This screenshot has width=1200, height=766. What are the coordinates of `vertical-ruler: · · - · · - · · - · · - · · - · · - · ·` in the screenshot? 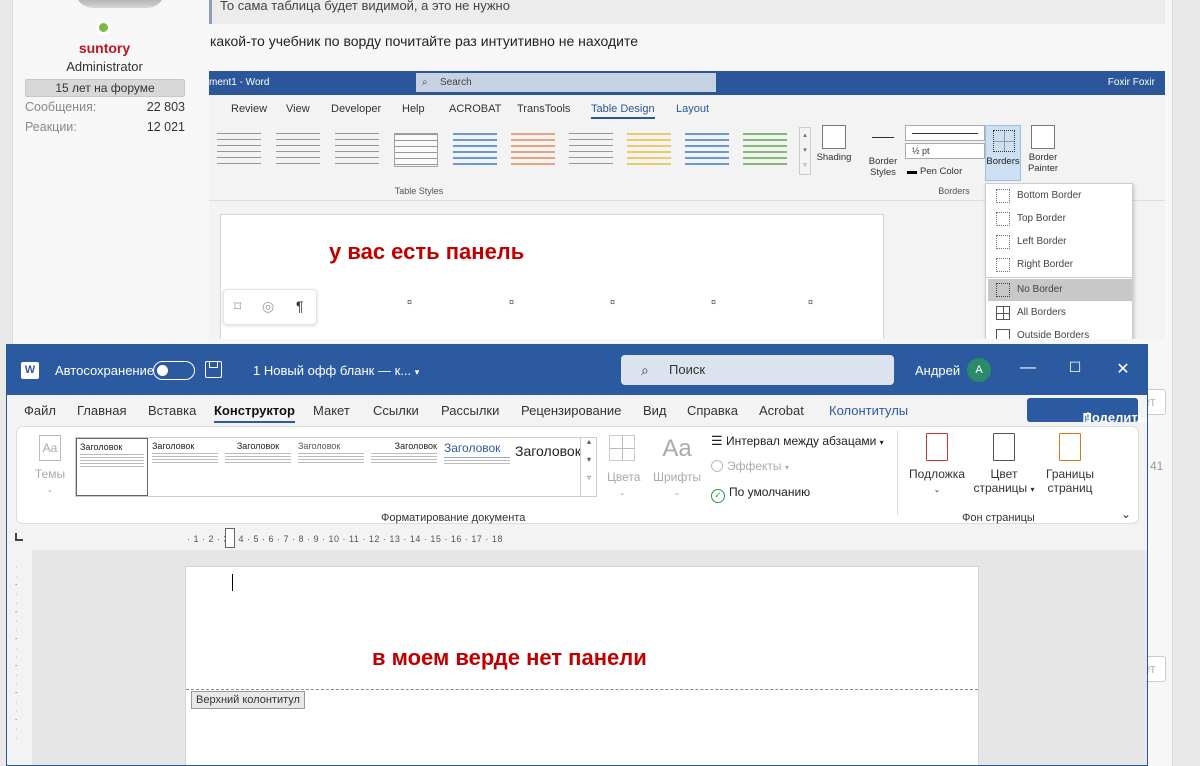 It's located at (20, 663).